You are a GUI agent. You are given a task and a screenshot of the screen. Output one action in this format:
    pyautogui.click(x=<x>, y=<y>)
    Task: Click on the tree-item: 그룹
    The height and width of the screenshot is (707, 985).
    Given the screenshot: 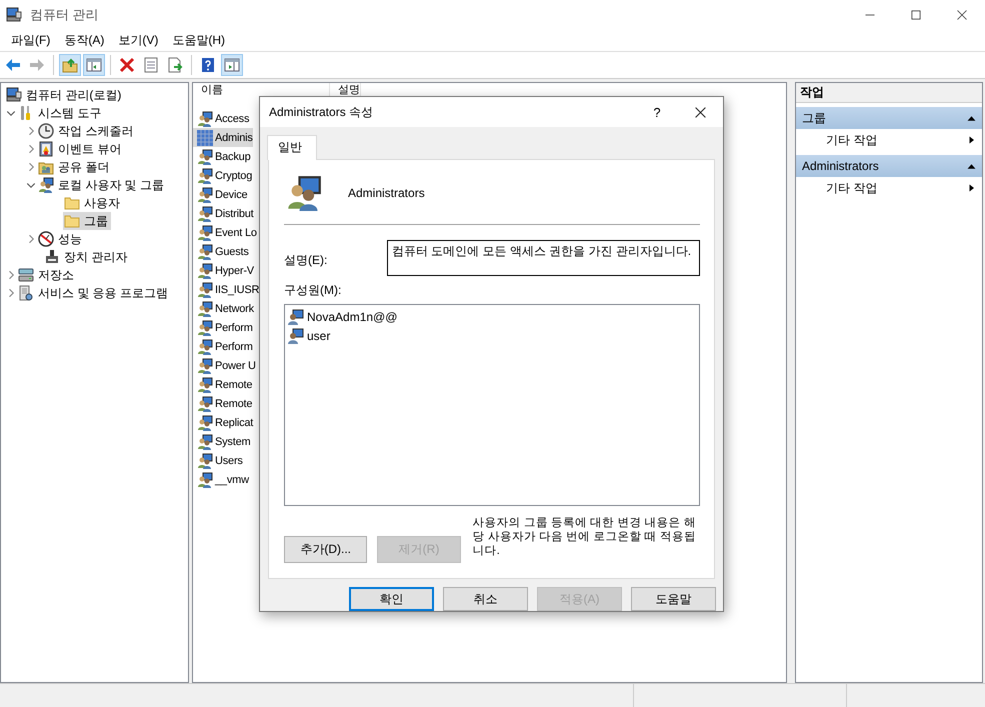 What is the action you would take?
    pyautogui.click(x=87, y=221)
    